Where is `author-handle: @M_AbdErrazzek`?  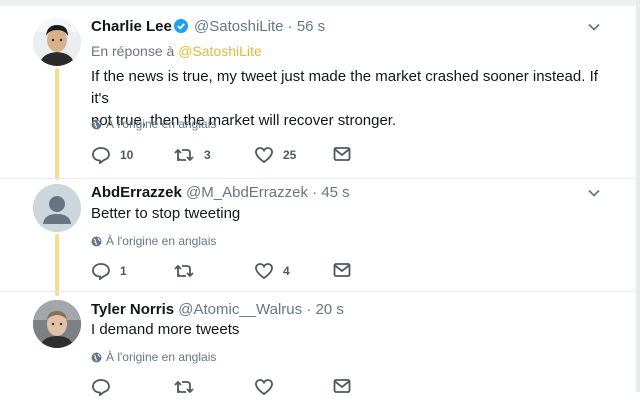
author-handle: @M_AbdErrazzek is located at coordinates (247, 192).